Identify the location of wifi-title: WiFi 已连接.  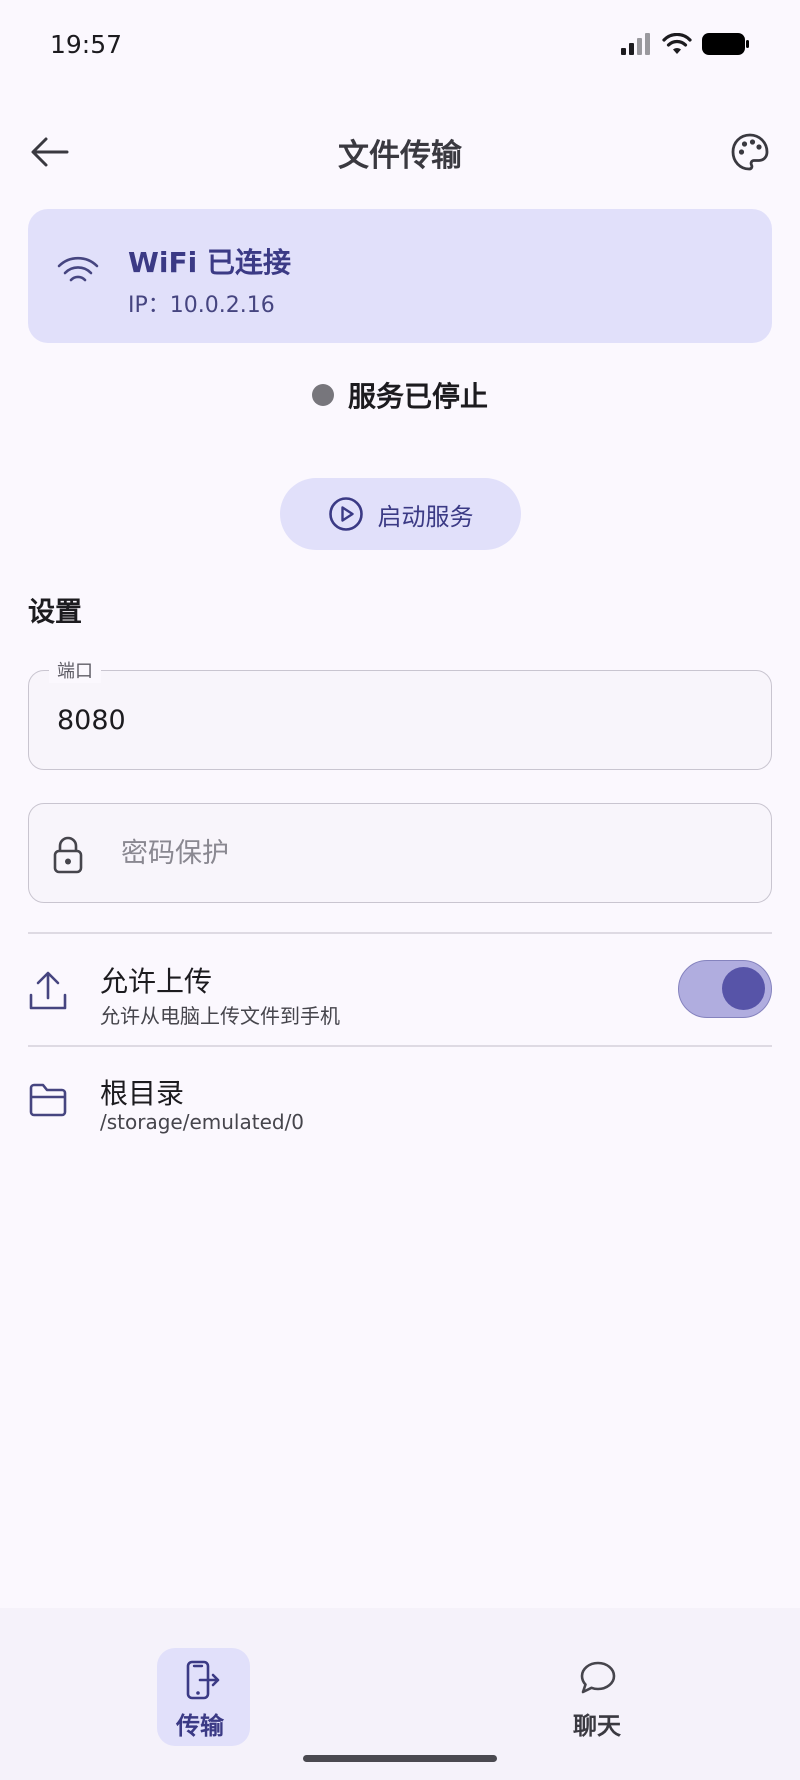
(209, 262).